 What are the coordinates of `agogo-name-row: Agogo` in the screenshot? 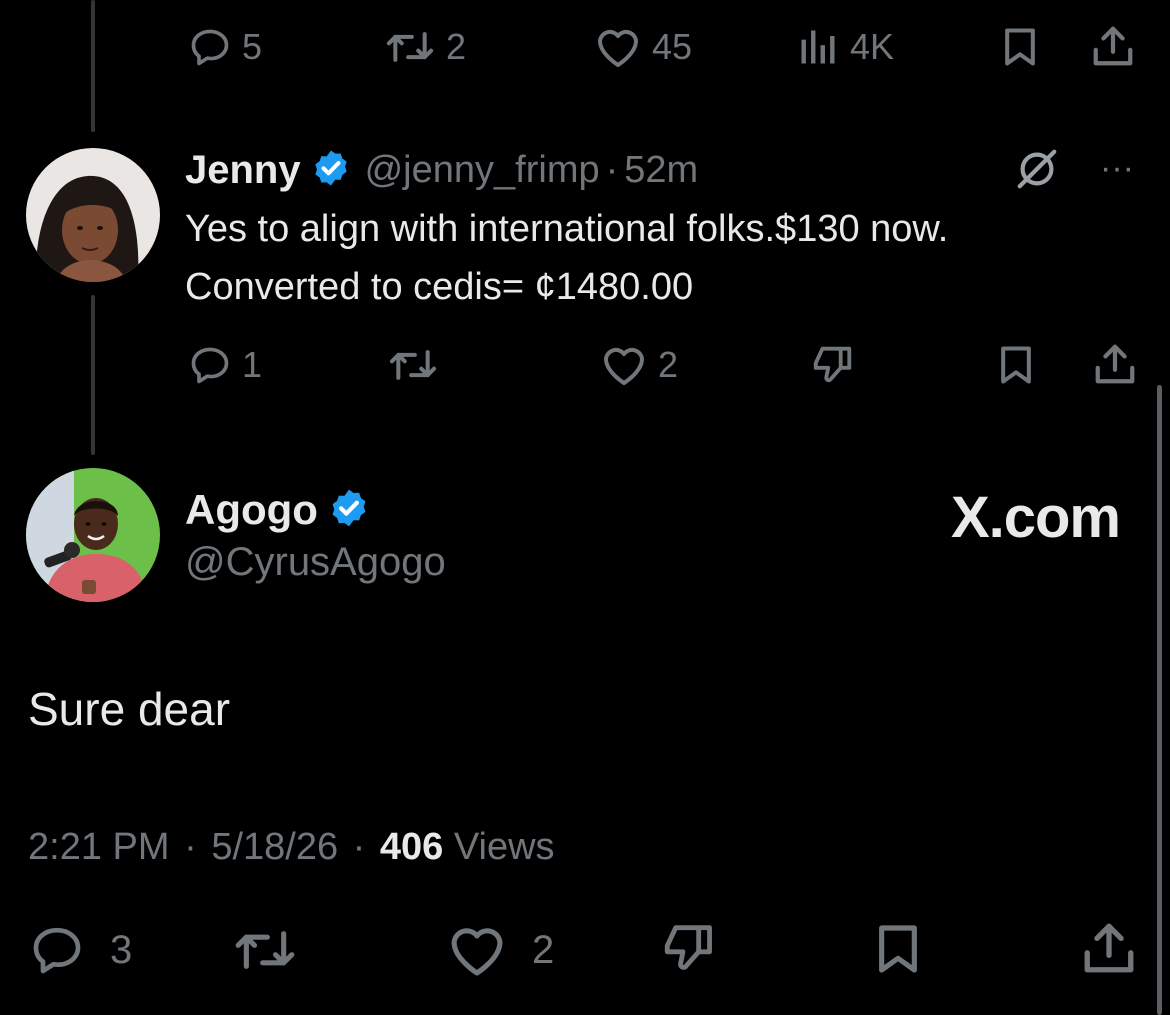 It's located at (277, 510).